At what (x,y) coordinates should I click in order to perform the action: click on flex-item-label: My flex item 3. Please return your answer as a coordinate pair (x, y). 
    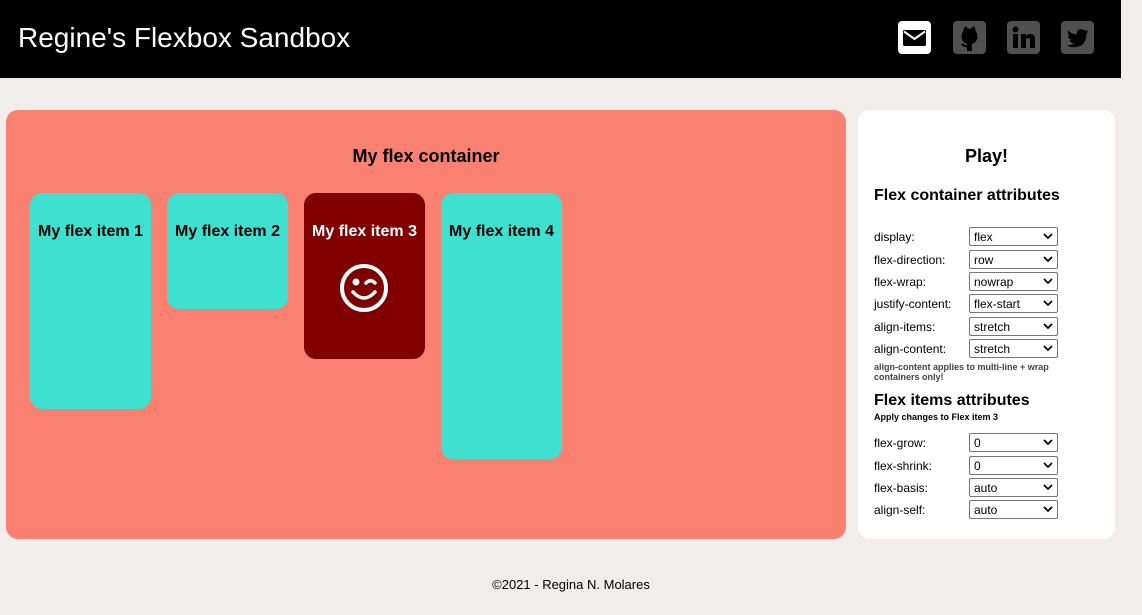
    Looking at the image, I should click on (364, 231).